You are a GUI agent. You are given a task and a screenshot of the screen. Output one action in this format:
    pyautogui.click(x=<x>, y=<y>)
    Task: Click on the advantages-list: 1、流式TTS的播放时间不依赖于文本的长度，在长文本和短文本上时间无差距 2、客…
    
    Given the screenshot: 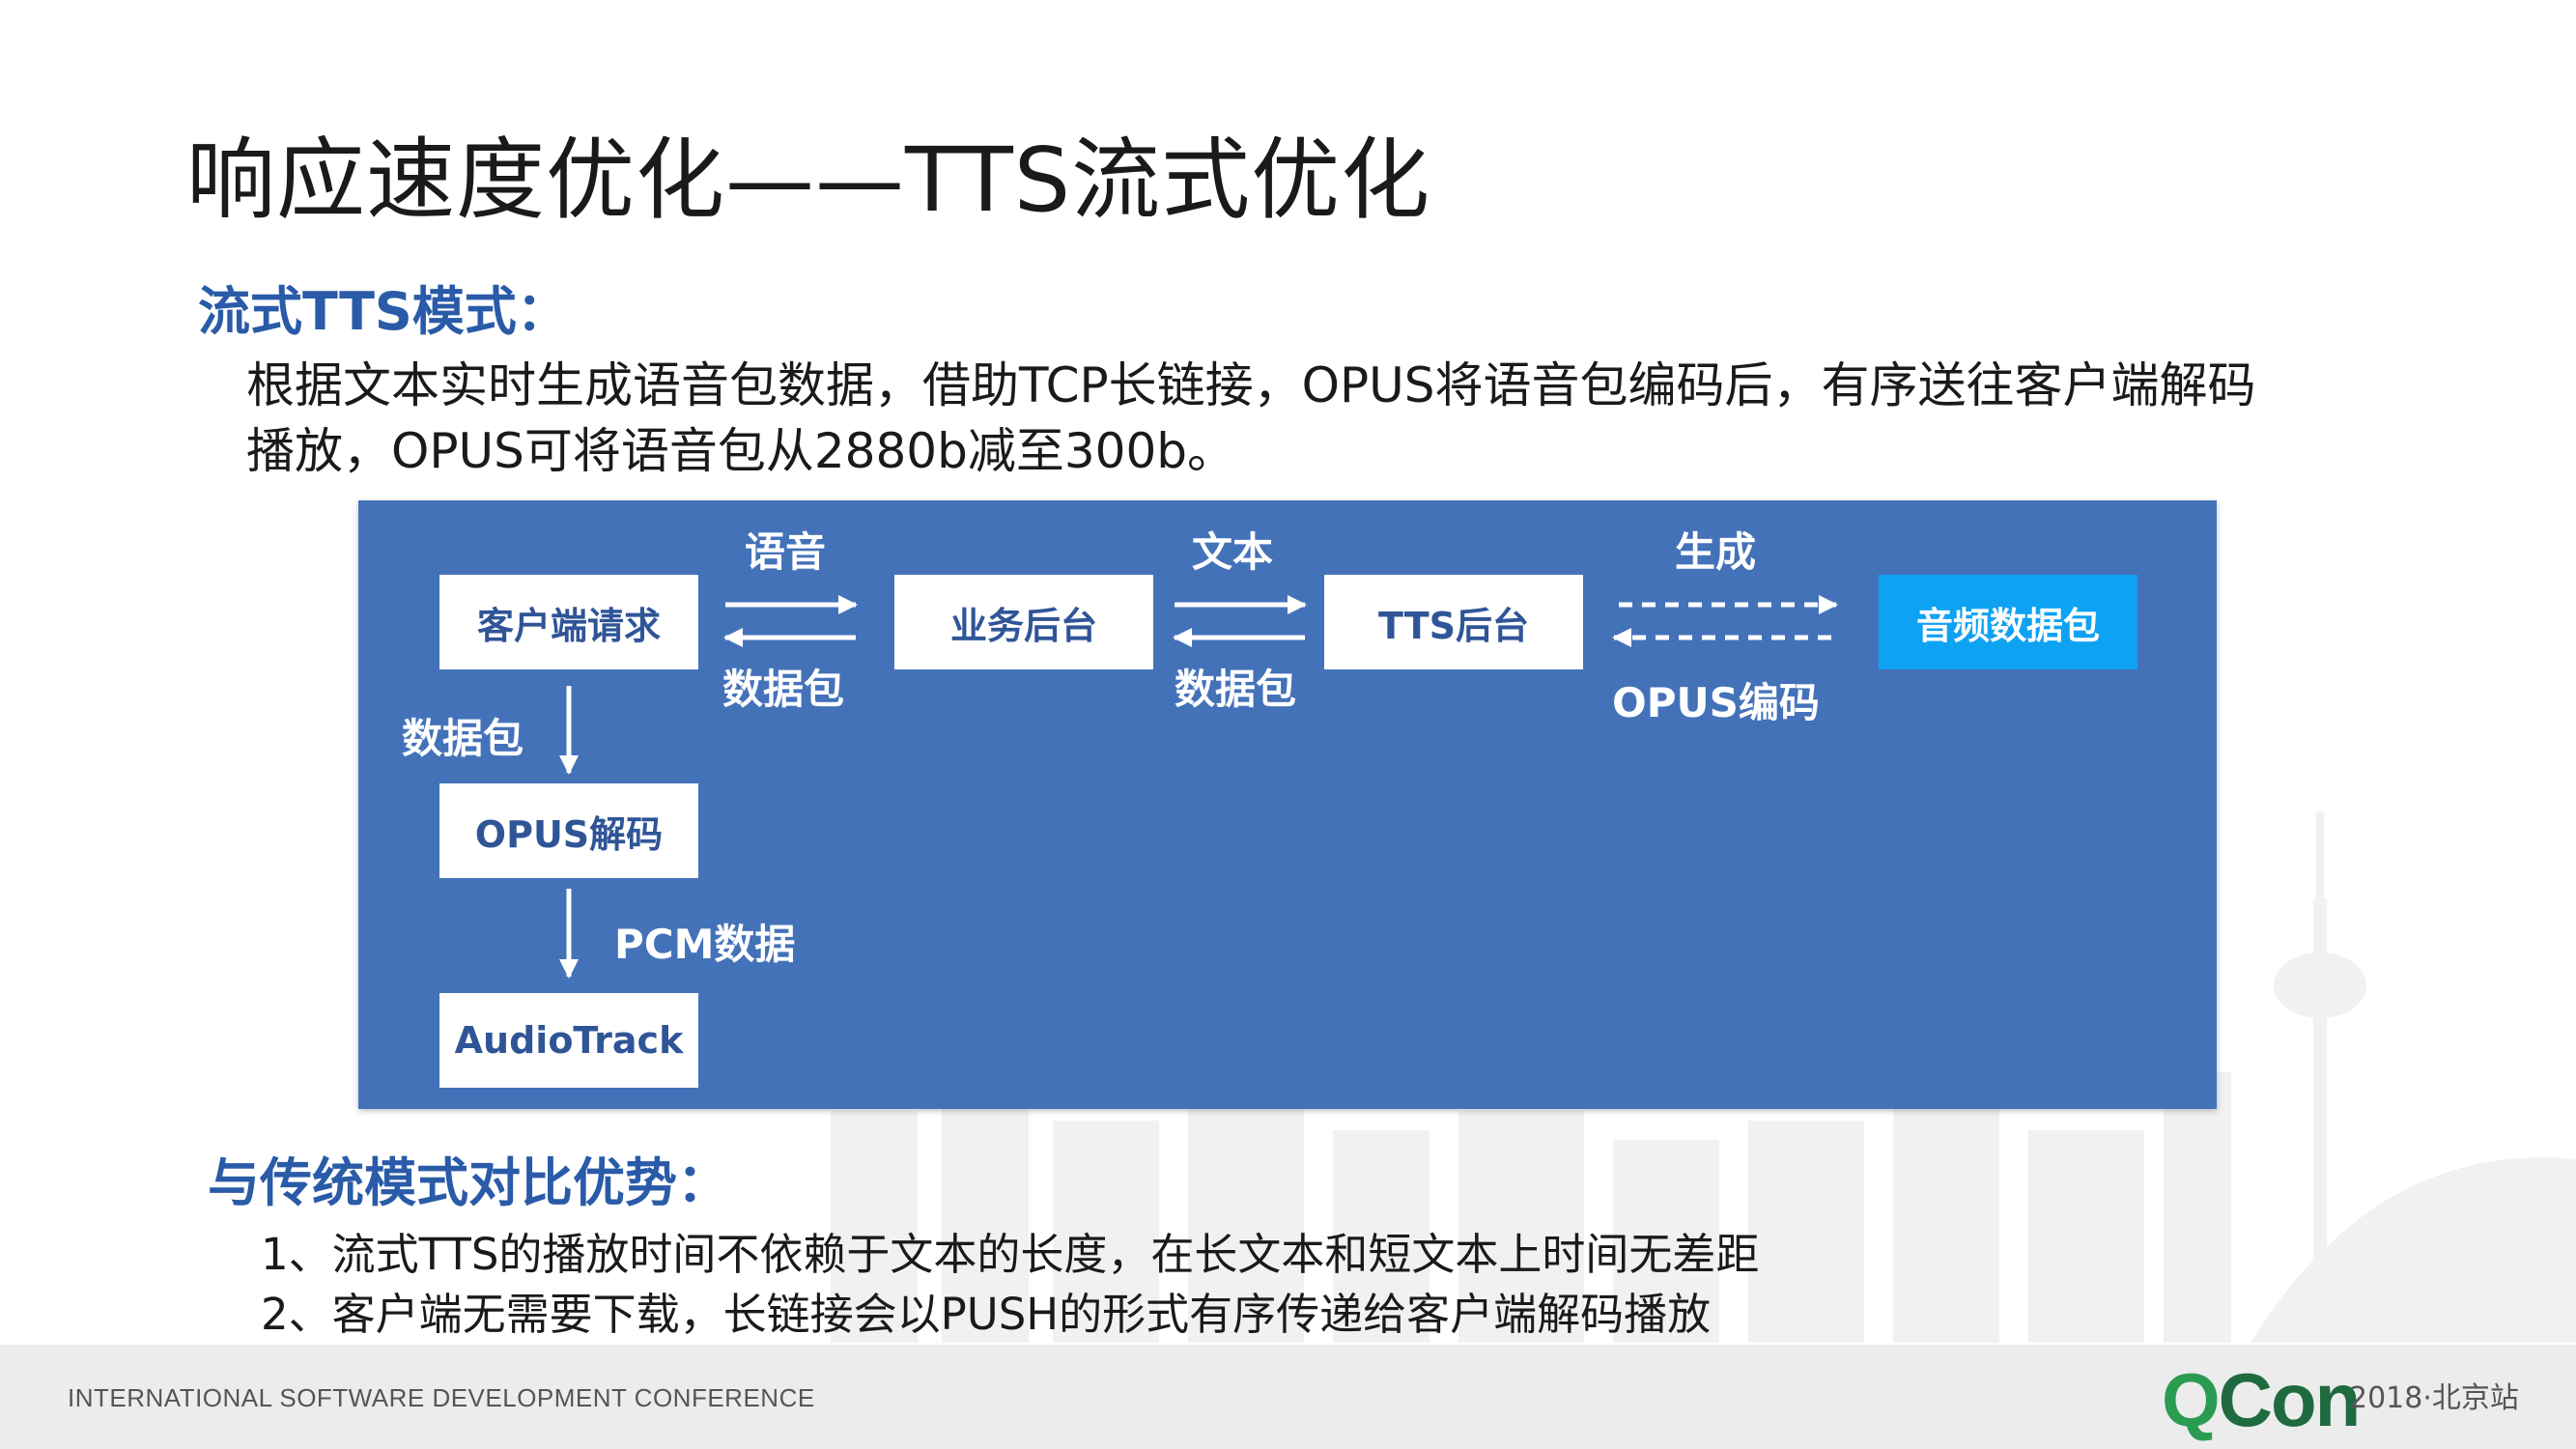 What is the action you would take?
    pyautogui.click(x=1010, y=1285)
    